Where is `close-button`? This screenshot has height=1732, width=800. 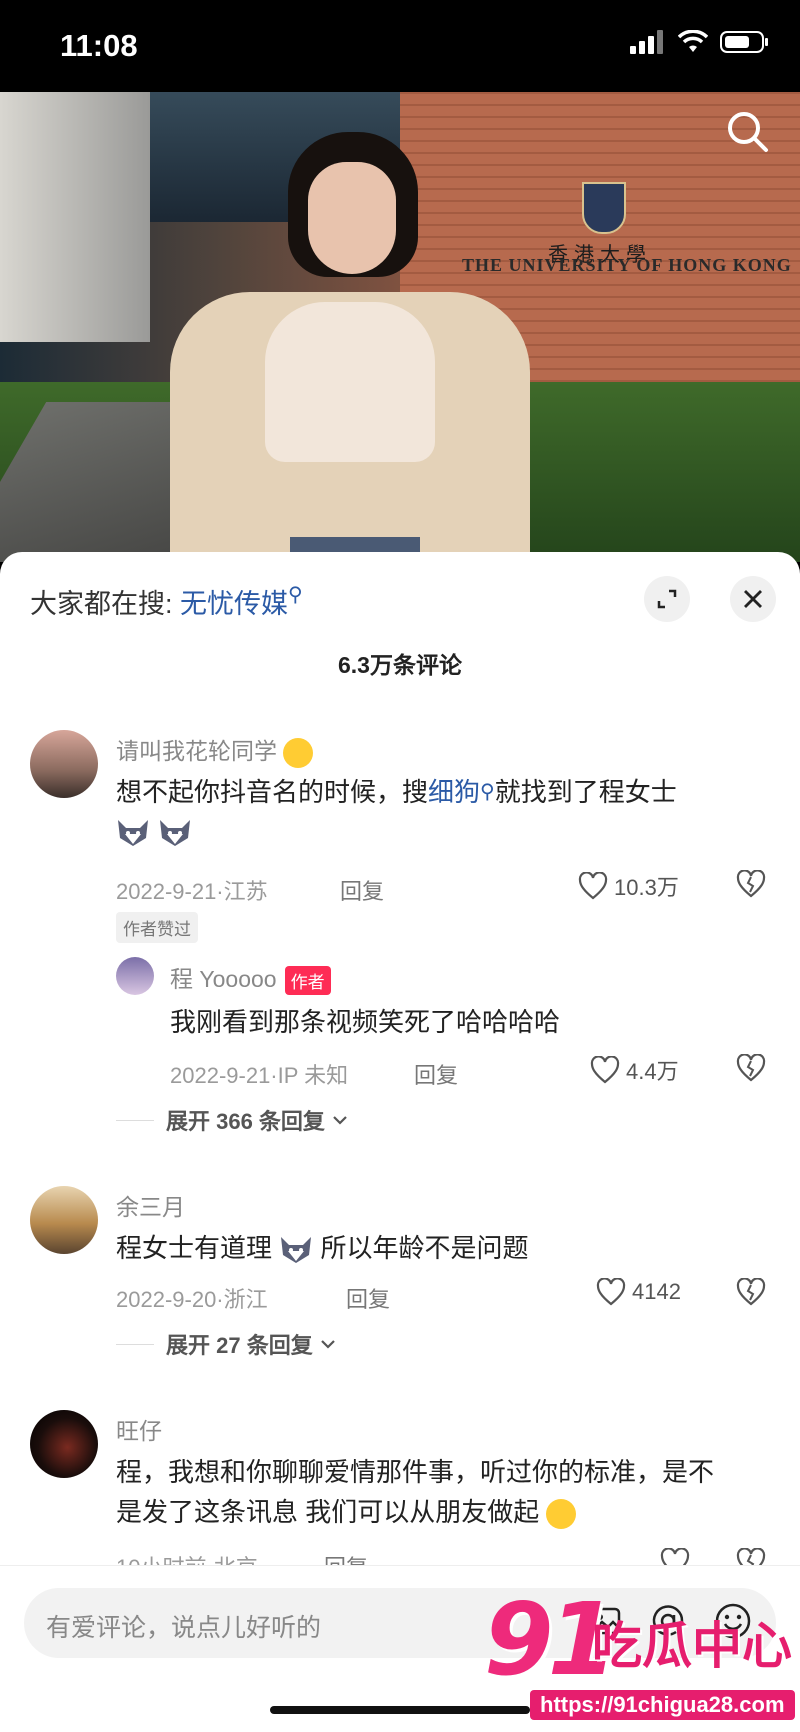 close-button is located at coordinates (753, 599).